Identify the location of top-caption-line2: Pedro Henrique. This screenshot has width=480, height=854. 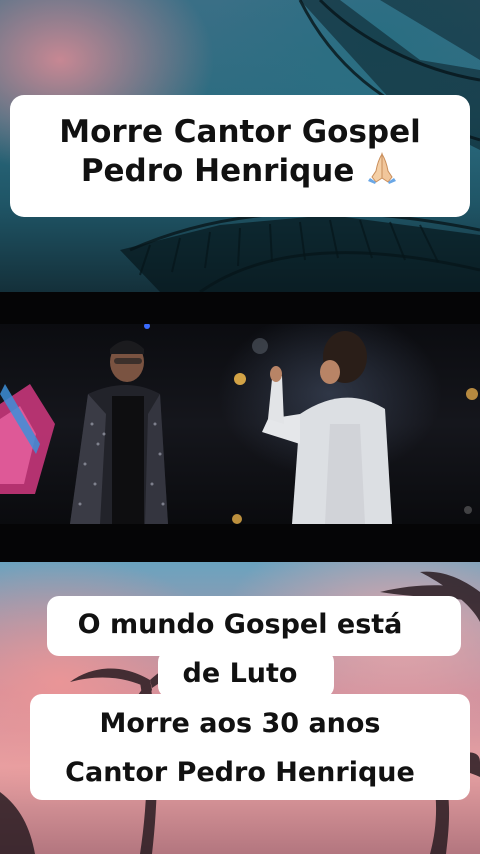
(240, 170).